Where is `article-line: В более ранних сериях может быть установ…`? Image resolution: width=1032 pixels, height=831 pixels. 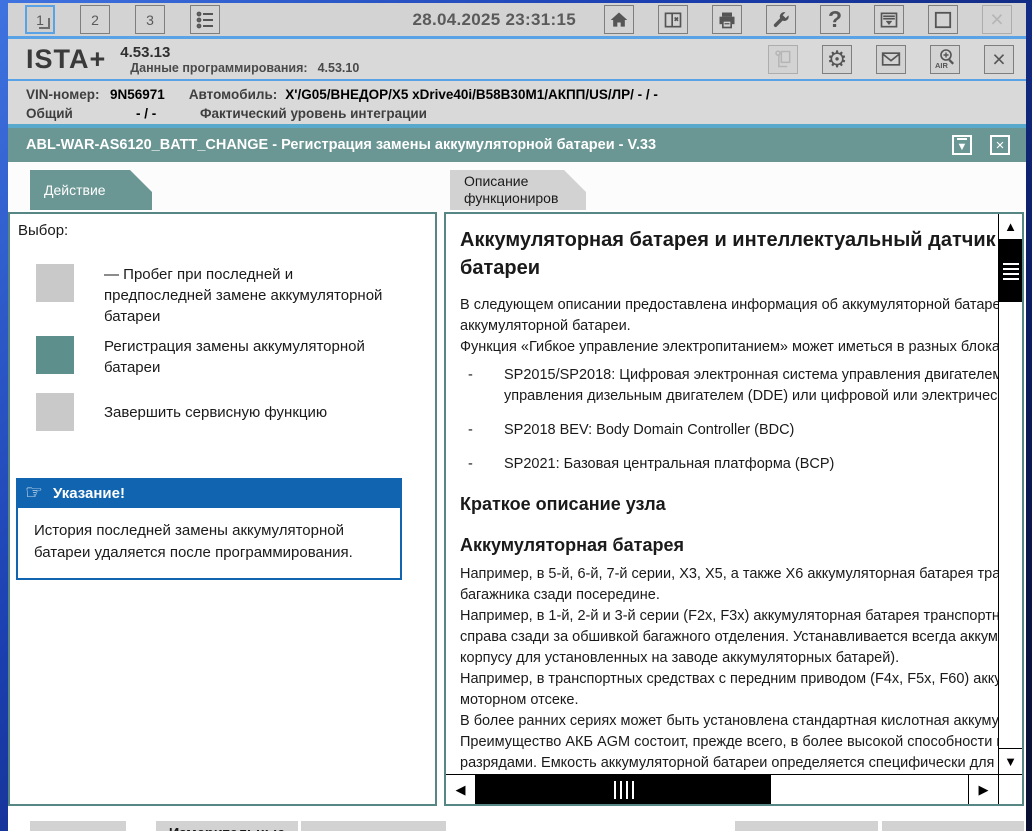
article-line: В более ранних сериях может быть установ… is located at coordinates (729, 721).